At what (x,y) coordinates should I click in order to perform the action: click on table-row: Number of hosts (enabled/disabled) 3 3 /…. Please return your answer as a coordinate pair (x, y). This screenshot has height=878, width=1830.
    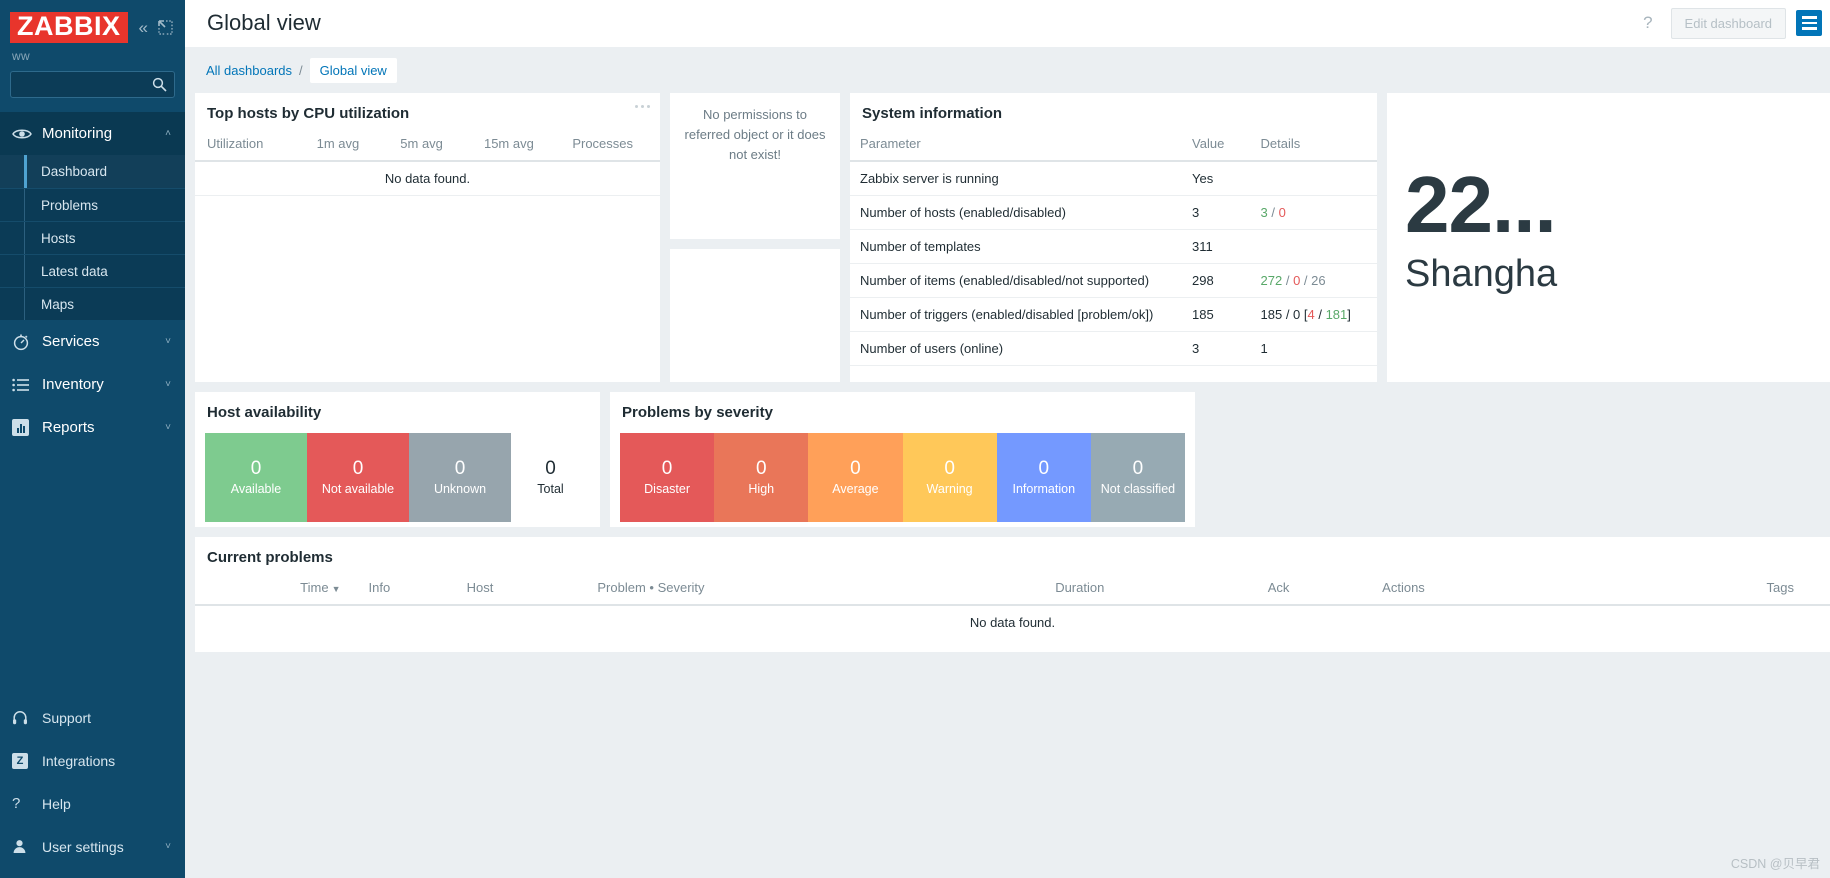
    Looking at the image, I should click on (1113, 212).